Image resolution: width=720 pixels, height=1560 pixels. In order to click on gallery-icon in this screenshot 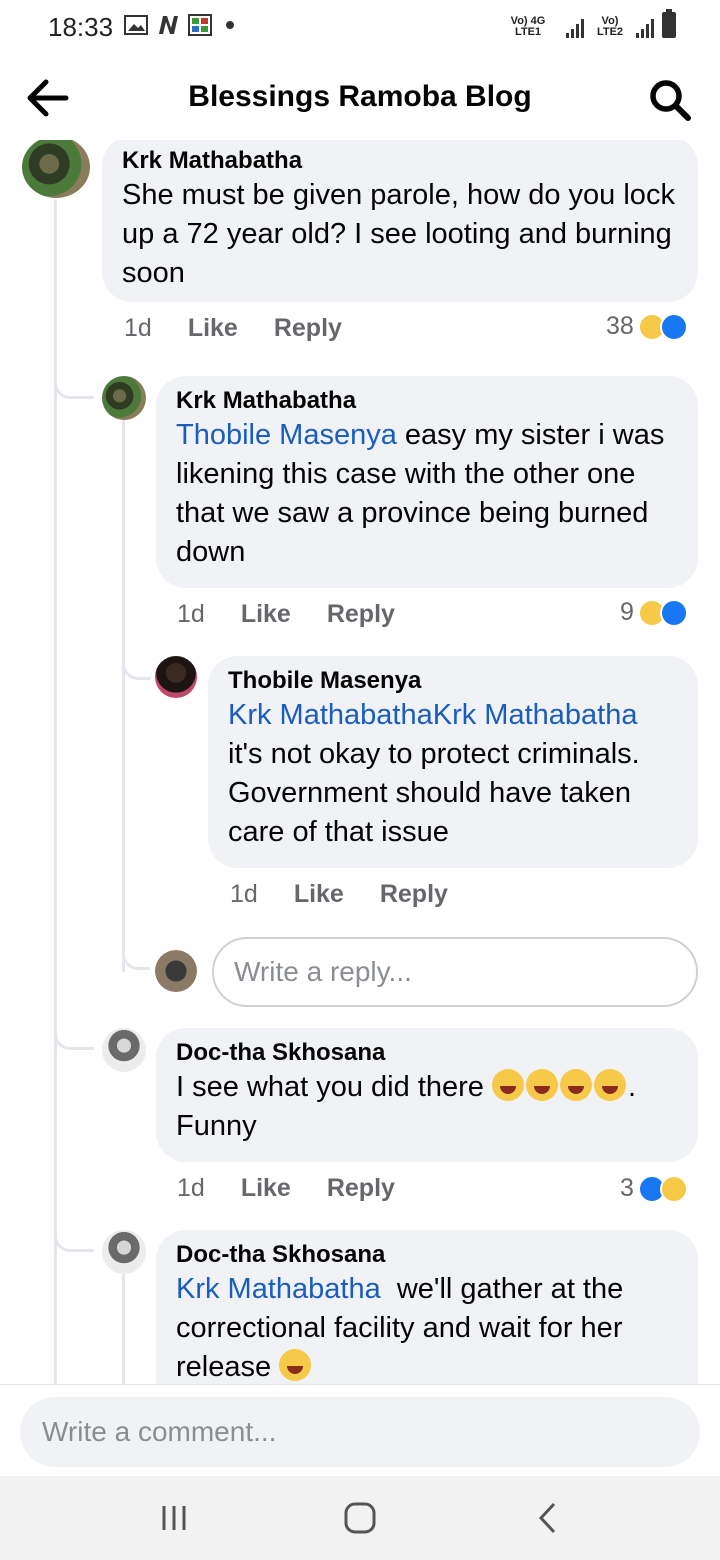, I will do `click(136, 25)`.